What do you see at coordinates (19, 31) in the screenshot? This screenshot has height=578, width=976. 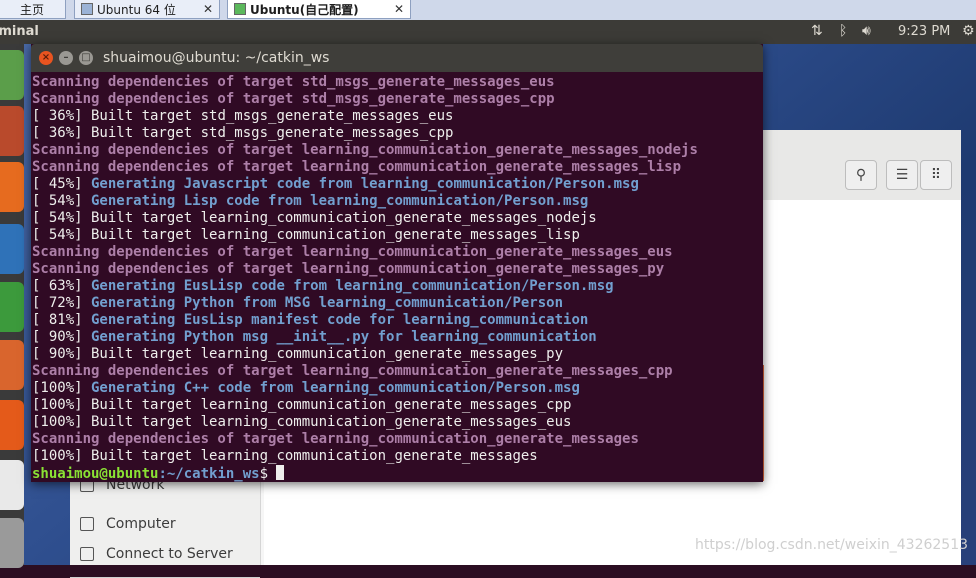 I see `app-menu-title: Terminal` at bounding box center [19, 31].